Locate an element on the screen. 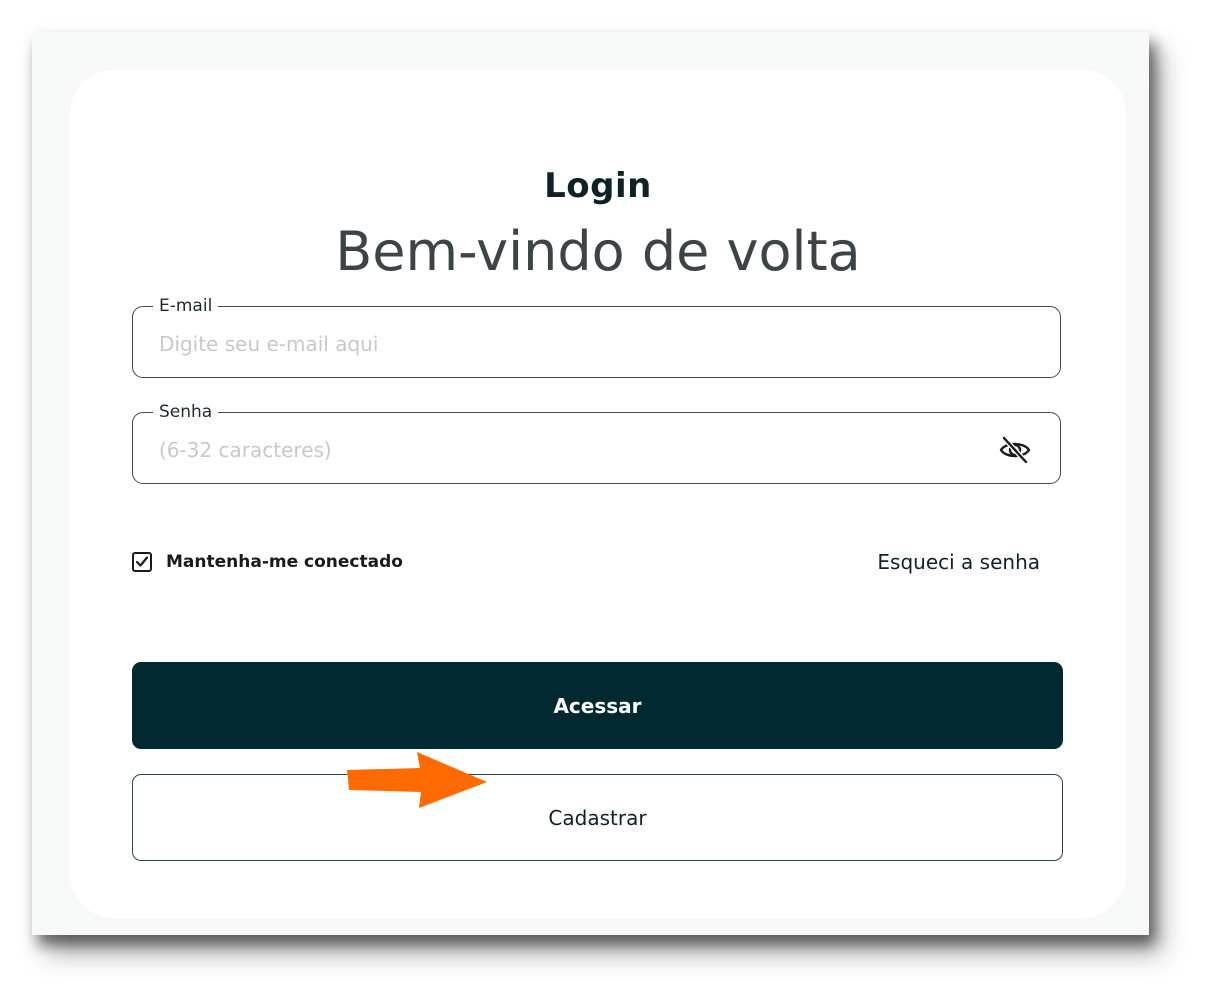 Image resolution: width=1214 pixels, height=1000 pixels. remember-me-checkbox: Mantenha-me conectado is located at coordinates (267, 562).